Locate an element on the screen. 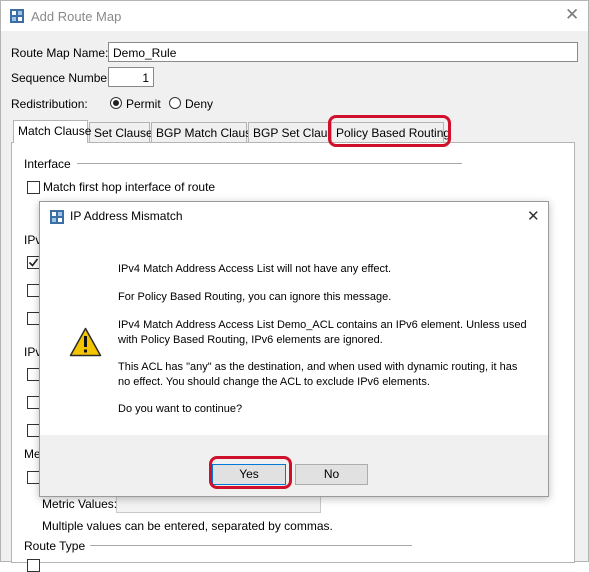 This screenshot has height=572, width=589. tab-bgp-set-clause: BGP Set Clause is located at coordinates (294, 132).